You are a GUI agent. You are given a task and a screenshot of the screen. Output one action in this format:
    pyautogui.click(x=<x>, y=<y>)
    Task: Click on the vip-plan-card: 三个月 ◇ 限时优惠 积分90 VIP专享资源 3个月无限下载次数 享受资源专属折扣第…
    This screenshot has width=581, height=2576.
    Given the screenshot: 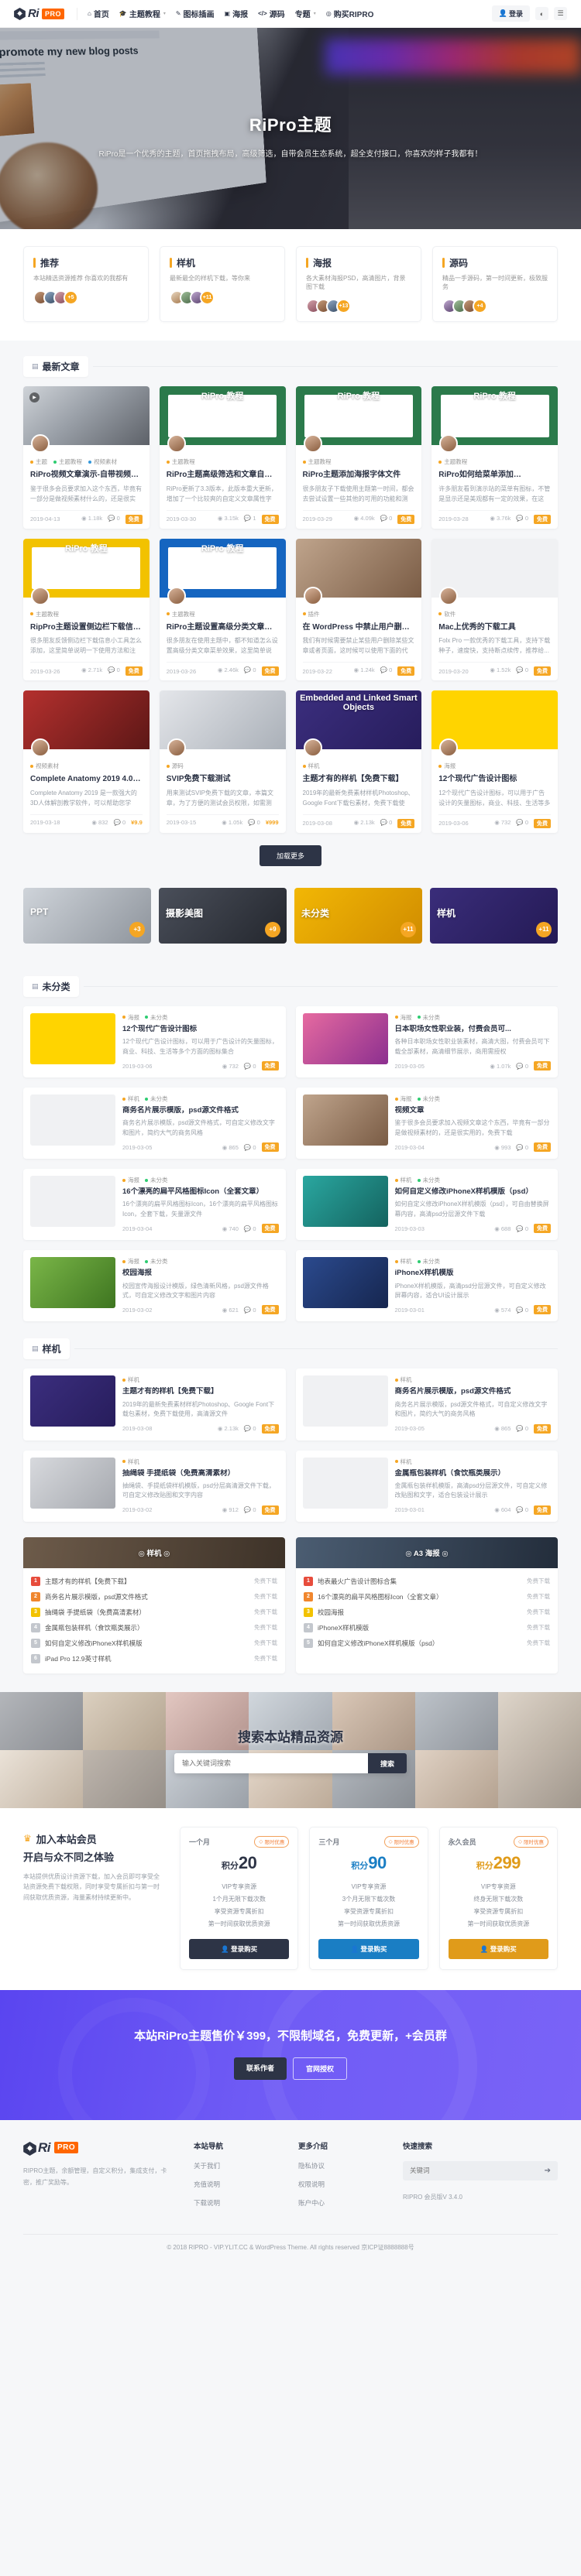 What is the action you would take?
    pyautogui.click(x=368, y=1898)
    